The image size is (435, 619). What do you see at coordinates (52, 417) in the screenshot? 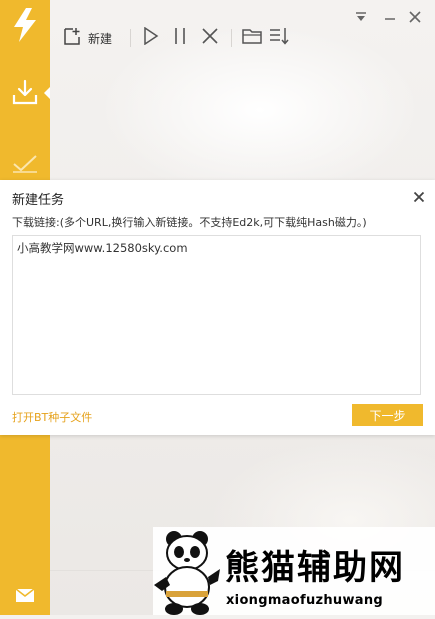
I see `open-bt-torrent-link: 打开BT种子文件` at bounding box center [52, 417].